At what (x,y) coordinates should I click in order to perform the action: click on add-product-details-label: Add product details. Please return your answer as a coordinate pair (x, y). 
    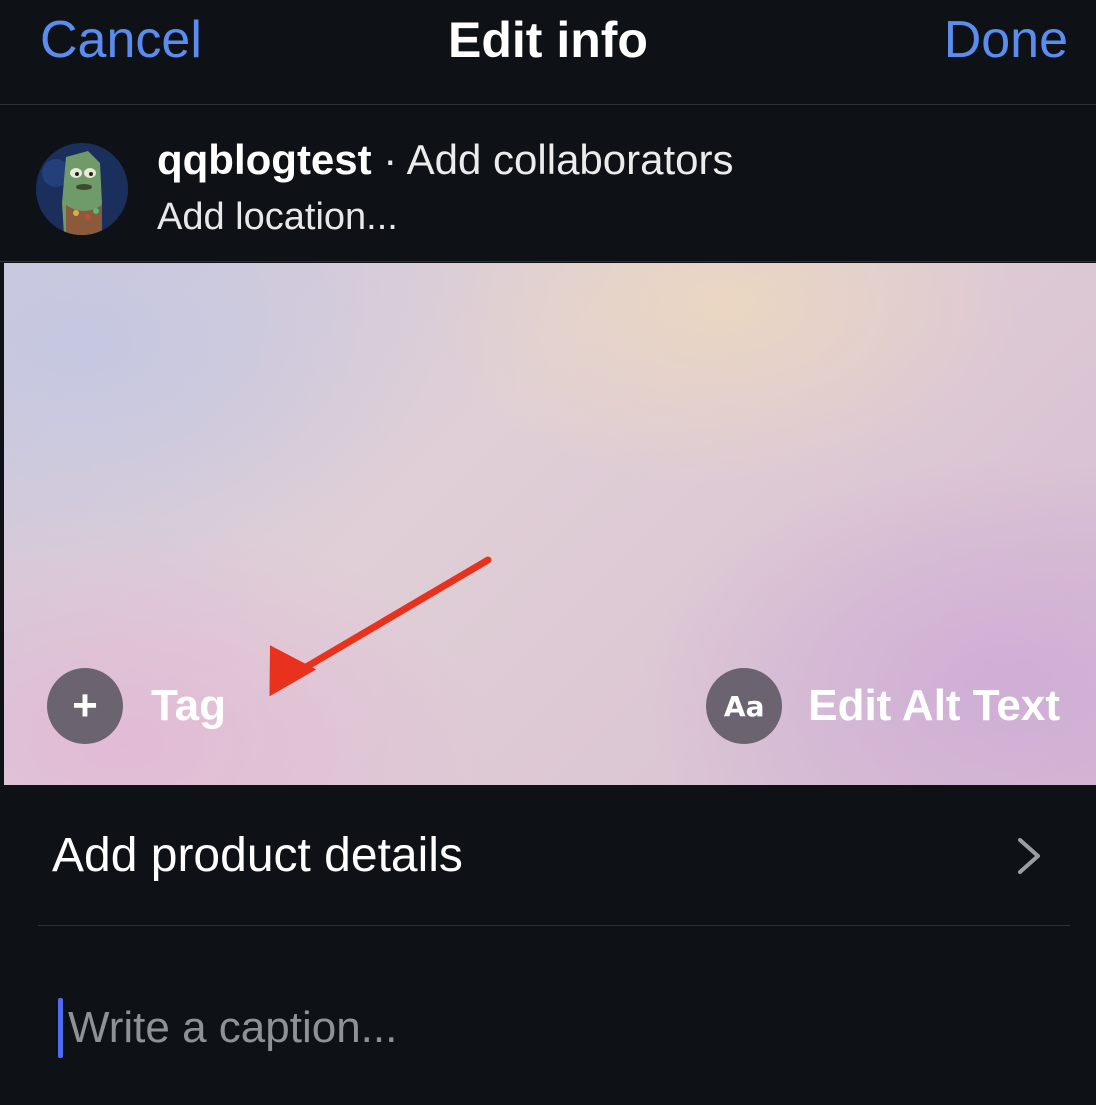
    Looking at the image, I should click on (257, 855).